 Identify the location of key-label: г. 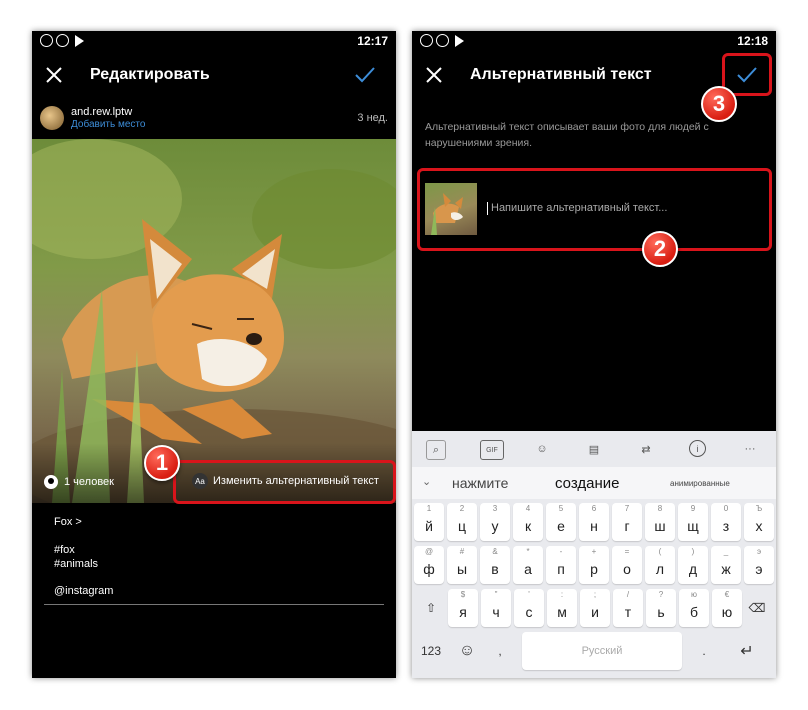
(627, 526).